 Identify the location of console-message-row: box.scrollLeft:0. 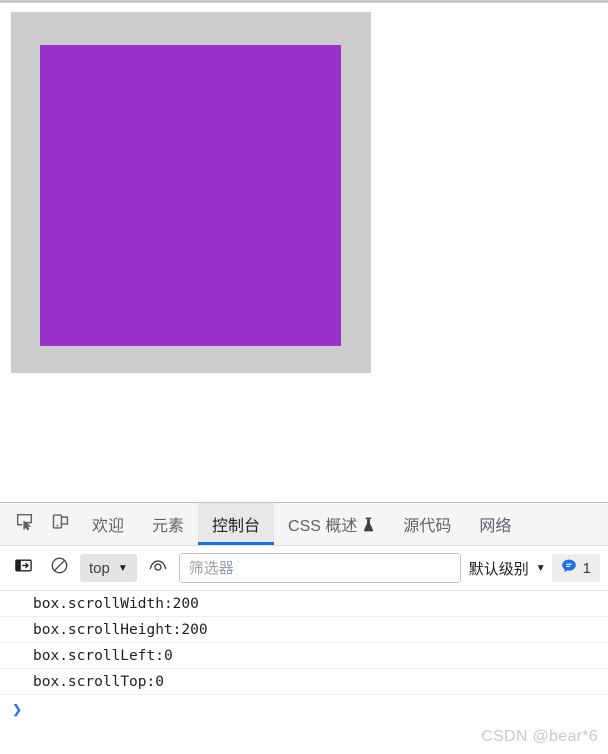
(304, 656).